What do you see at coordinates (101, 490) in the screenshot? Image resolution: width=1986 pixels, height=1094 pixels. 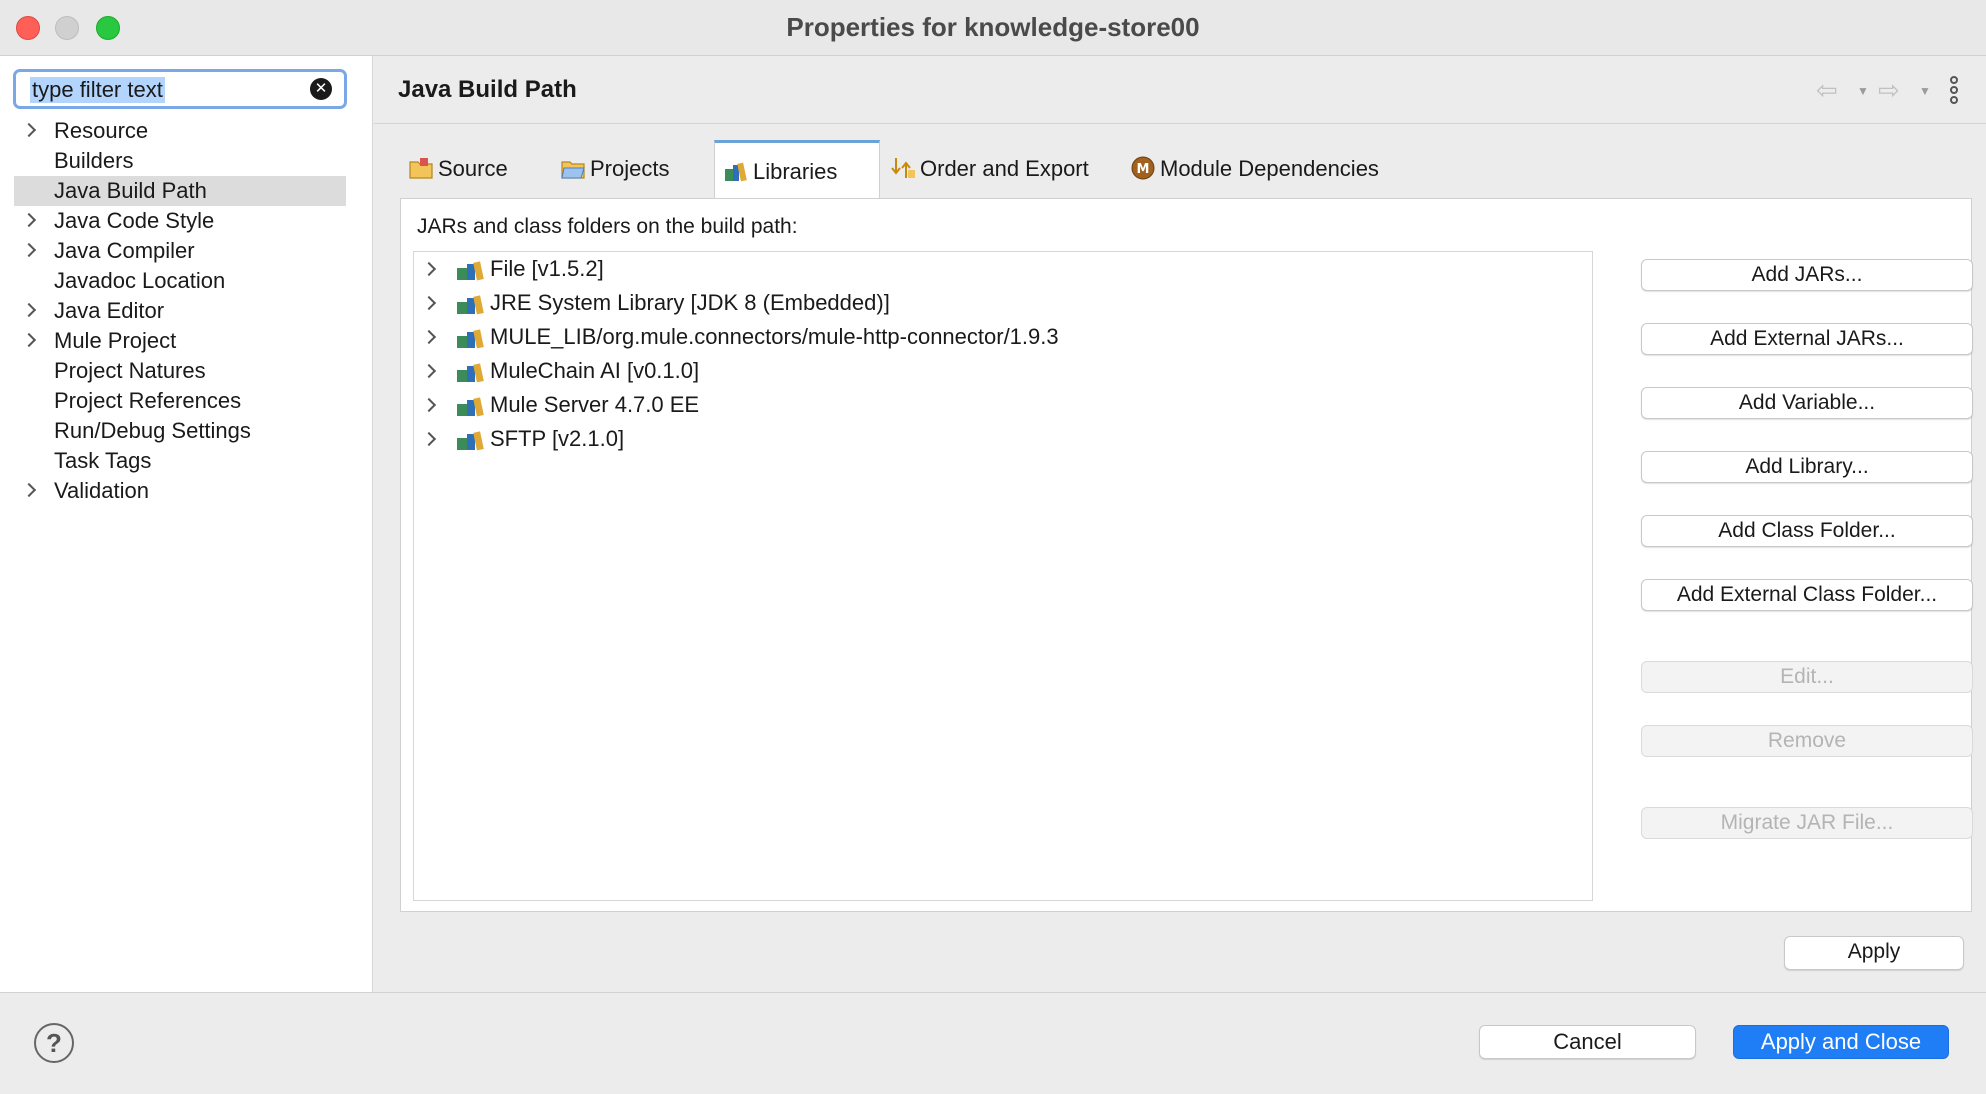 I see `tree-item-label: Validation` at bounding box center [101, 490].